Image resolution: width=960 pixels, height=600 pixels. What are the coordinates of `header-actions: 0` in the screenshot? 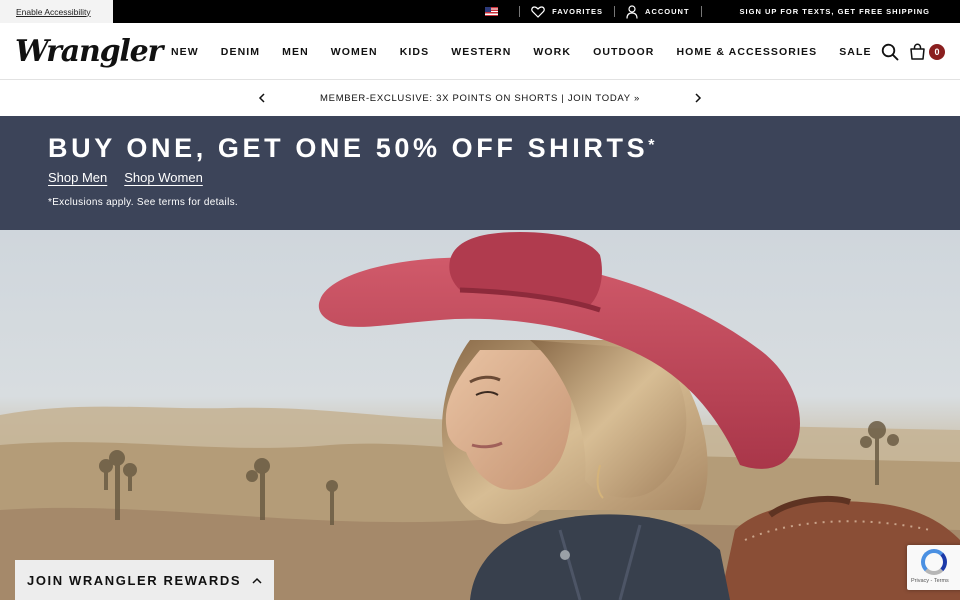 It's located at (913, 51).